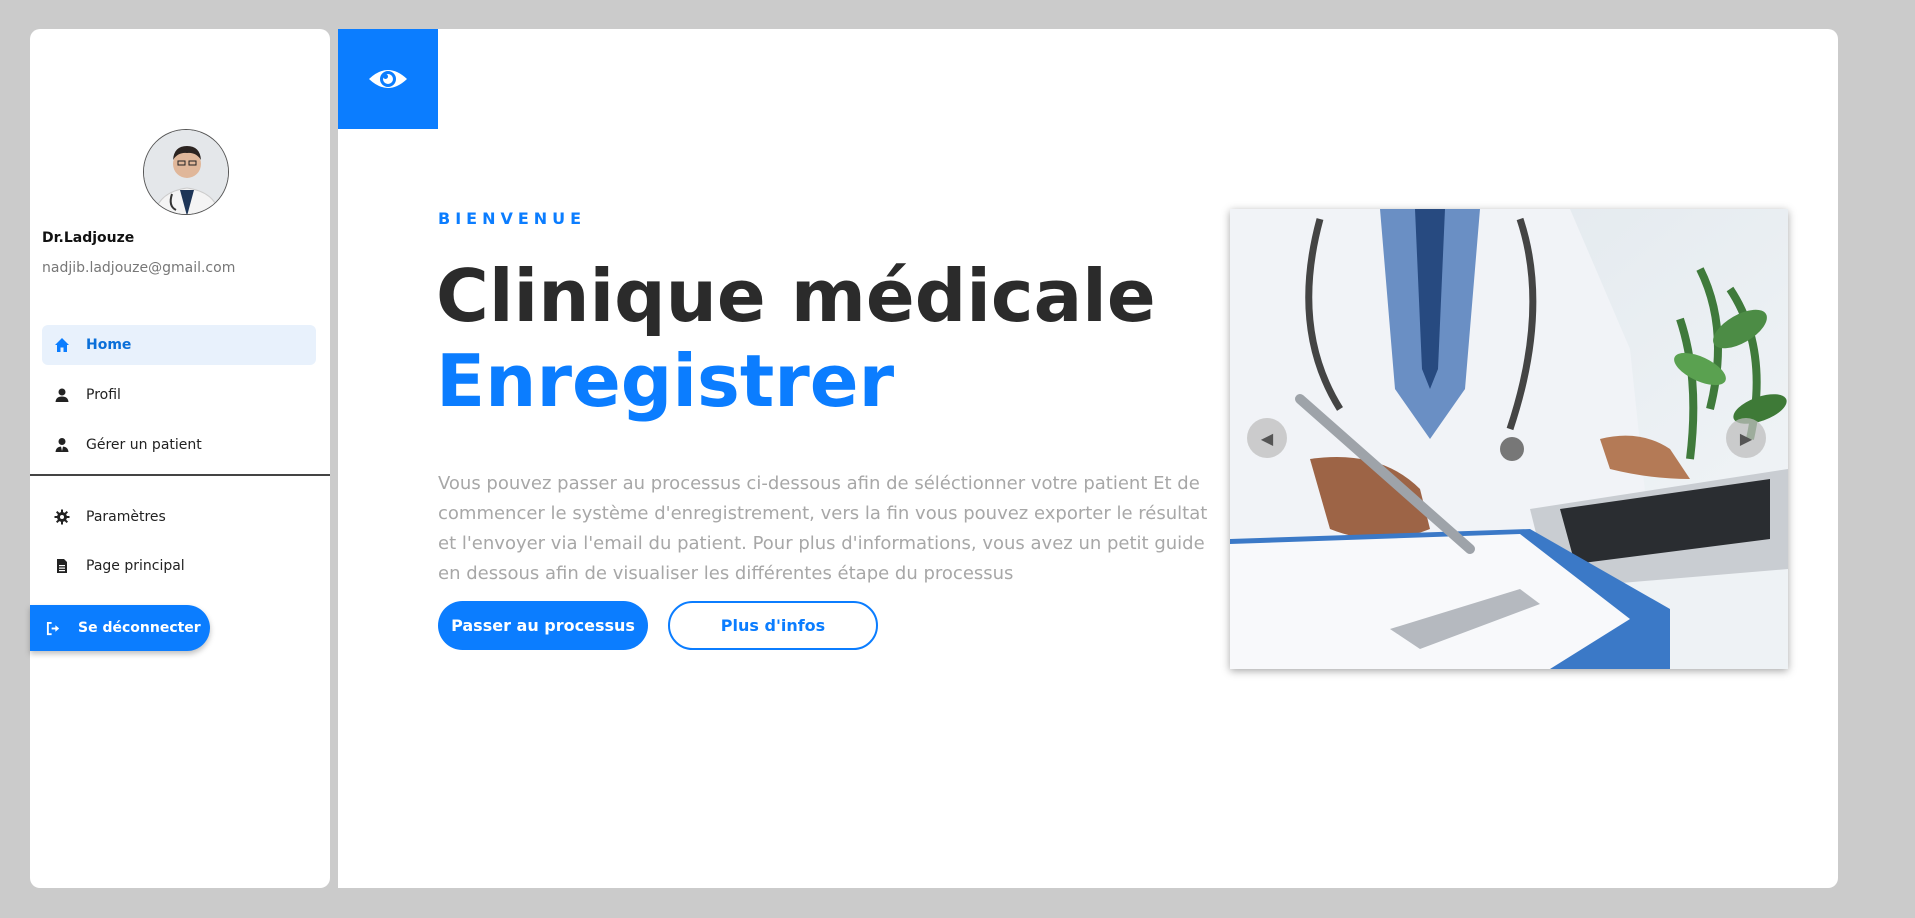  I want to click on sign-out-icon, so click(55, 628).